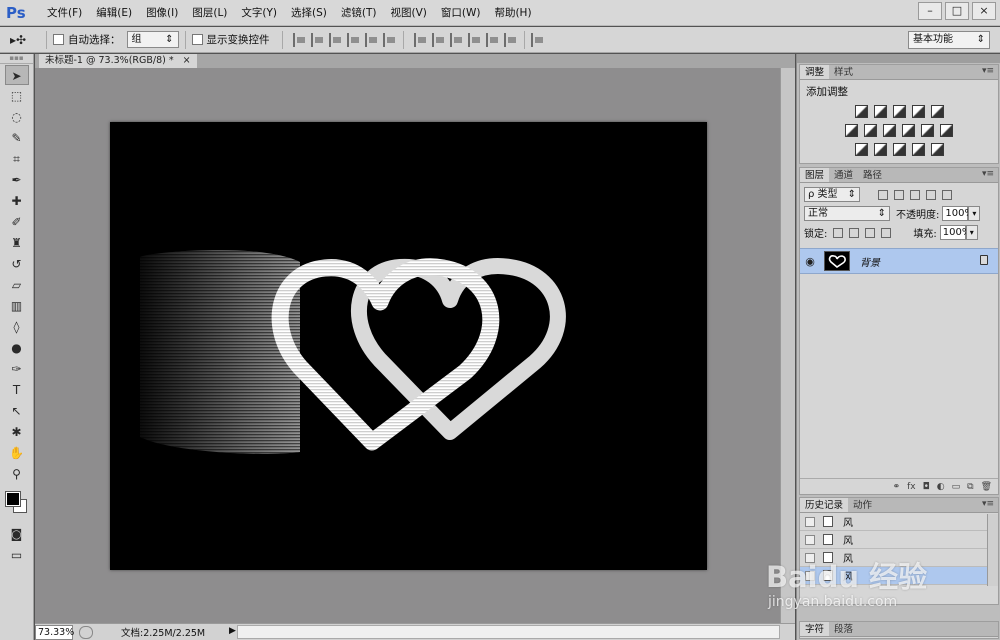 This screenshot has height=640, width=1000. I want to click on new-adjustment-layer-icon: ◐, so click(941, 487).